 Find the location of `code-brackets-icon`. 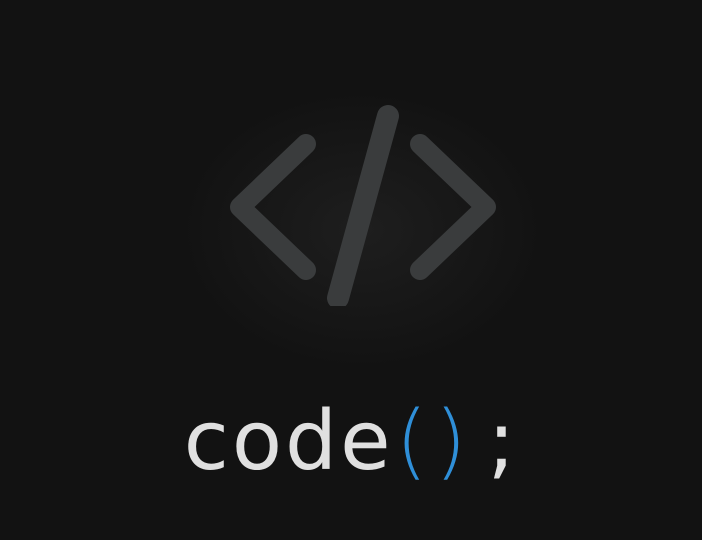

code-brackets-icon is located at coordinates (363, 205).